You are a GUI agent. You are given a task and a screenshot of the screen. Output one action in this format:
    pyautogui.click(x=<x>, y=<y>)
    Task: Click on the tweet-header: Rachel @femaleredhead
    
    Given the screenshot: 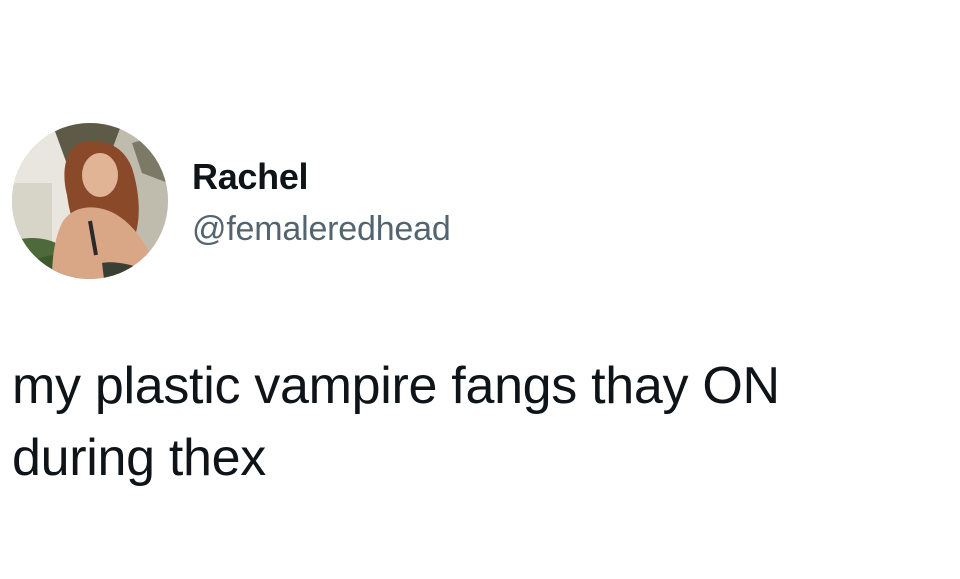 What is the action you would take?
    pyautogui.click(x=231, y=201)
    